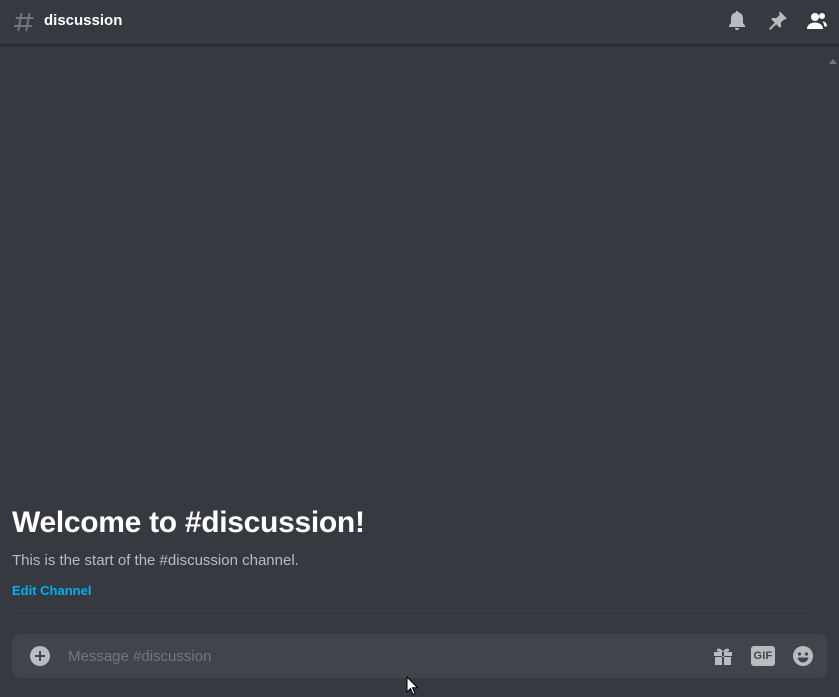 This screenshot has height=697, width=839. What do you see at coordinates (723, 656) in the screenshot?
I see `gift-icon` at bounding box center [723, 656].